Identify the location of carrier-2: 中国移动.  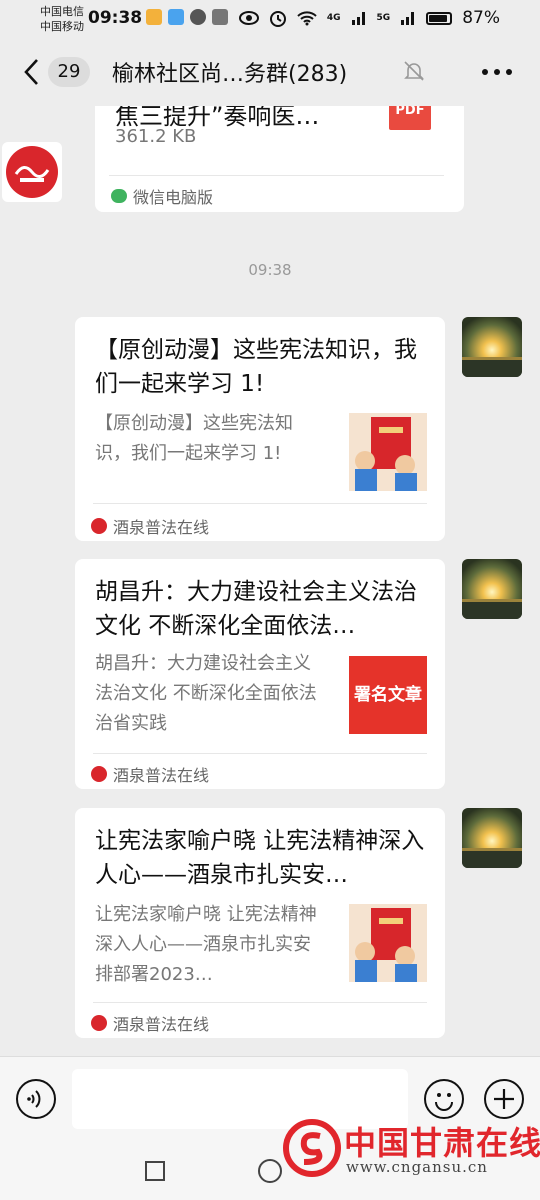
(62, 26).